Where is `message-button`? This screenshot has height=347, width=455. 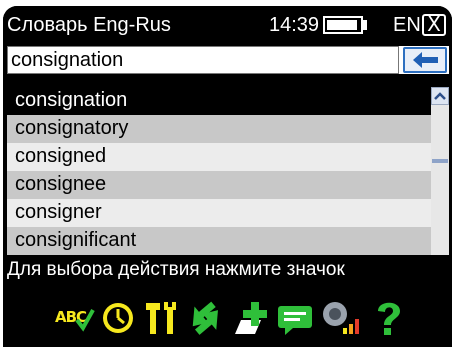
message-button is located at coordinates (295, 316).